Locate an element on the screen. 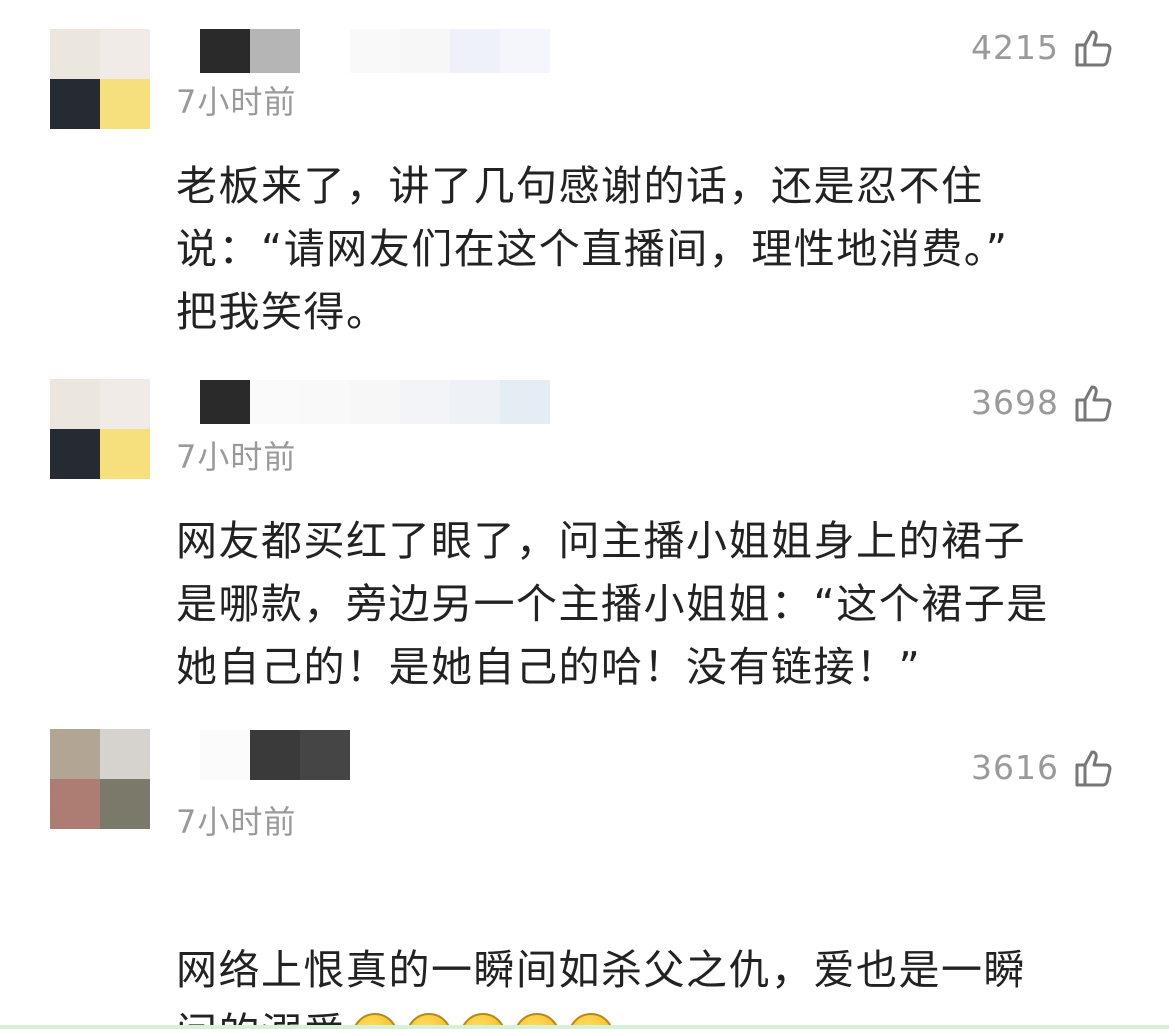 The height and width of the screenshot is (1029, 1169). like-control: 3616 is located at coordinates (1042, 768).